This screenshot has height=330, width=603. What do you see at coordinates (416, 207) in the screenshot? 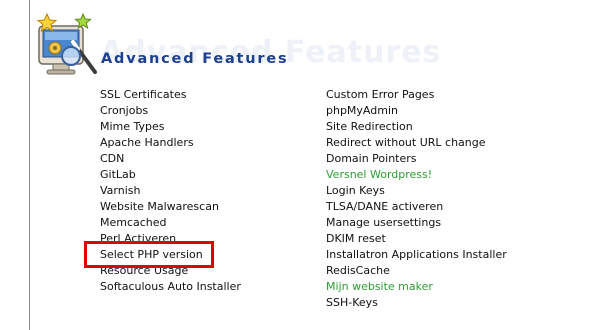
I see `feature-link-tlsa-dane-activeren: TLSA/DANE activeren` at bounding box center [416, 207].